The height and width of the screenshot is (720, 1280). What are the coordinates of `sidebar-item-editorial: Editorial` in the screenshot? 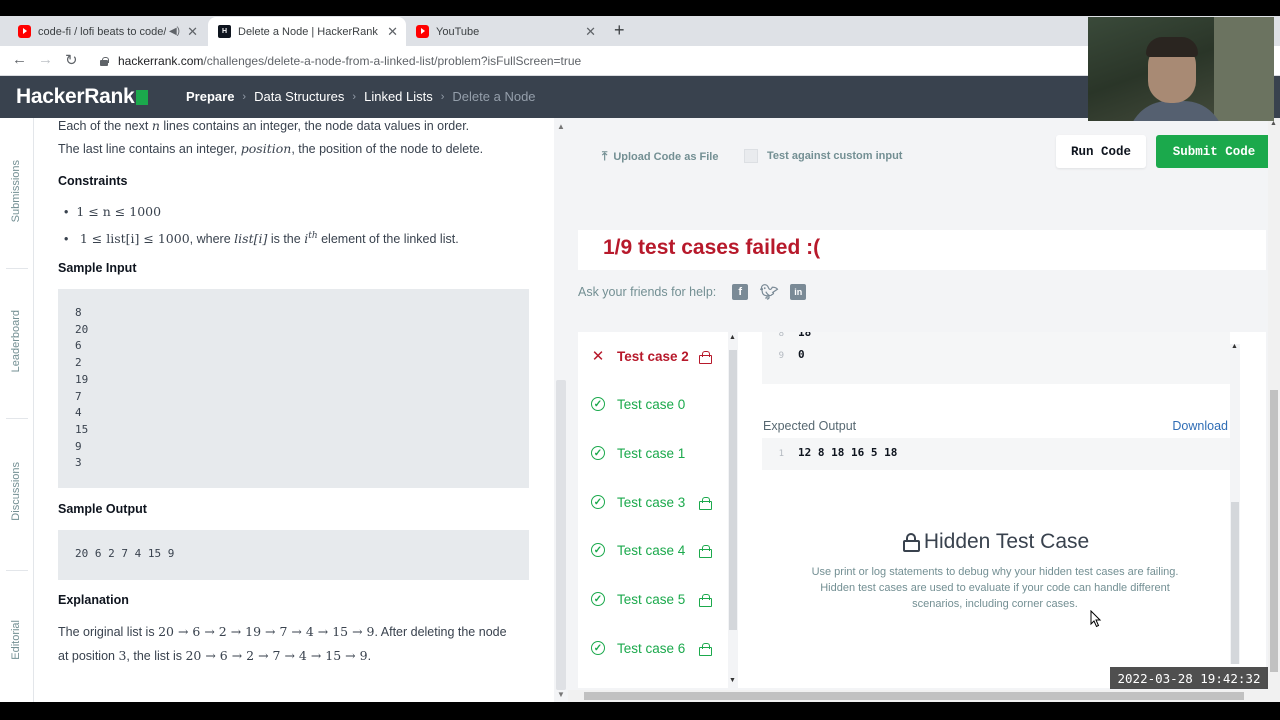 It's located at (16, 640).